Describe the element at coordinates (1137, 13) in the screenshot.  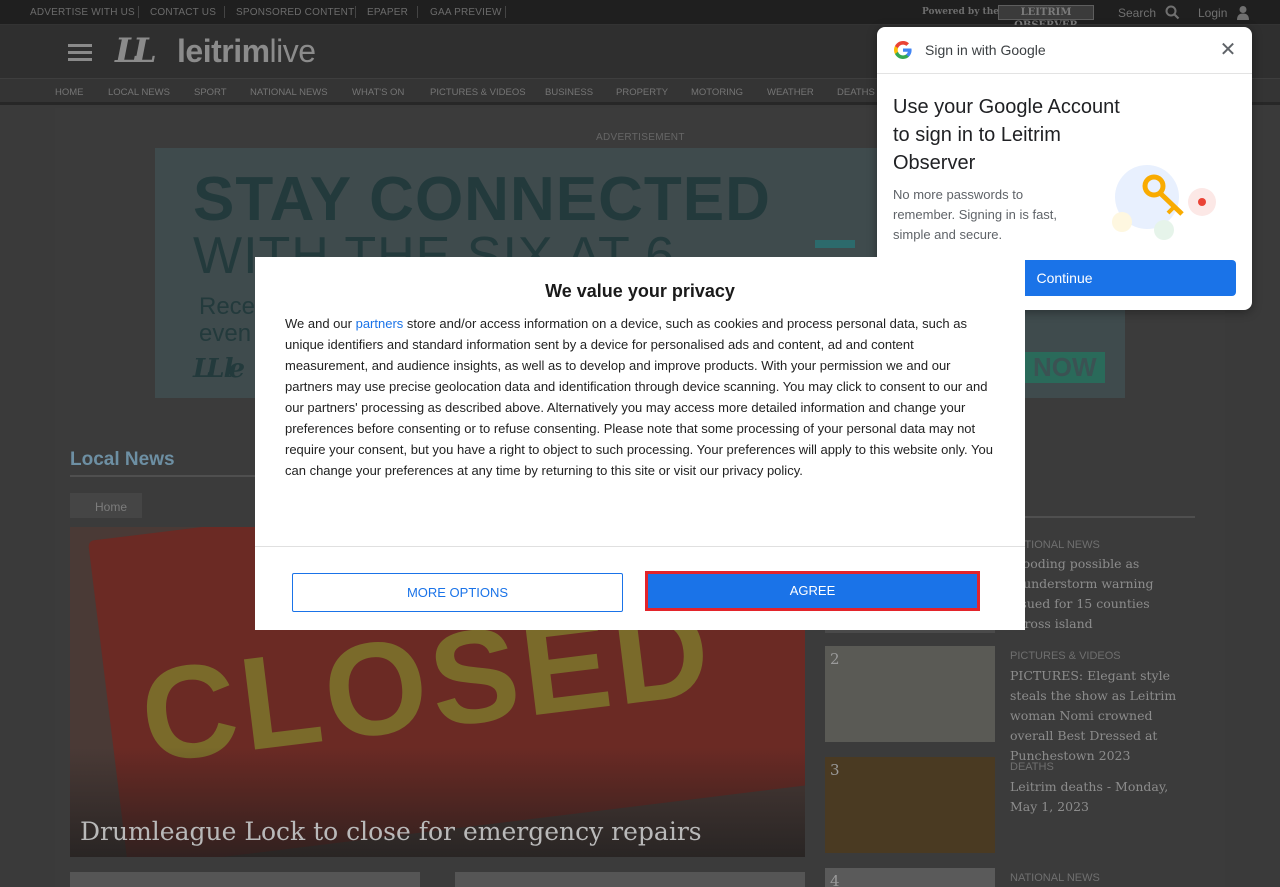
I see `search-label: Search` at that location.